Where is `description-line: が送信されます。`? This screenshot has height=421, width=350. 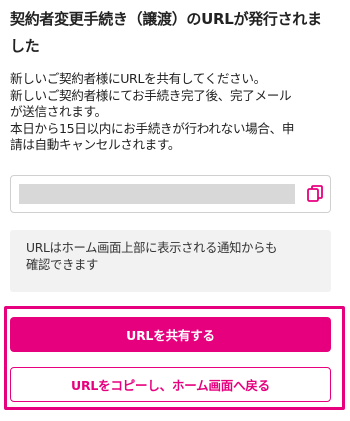
description-line: が送信されます。 is located at coordinates (58, 111).